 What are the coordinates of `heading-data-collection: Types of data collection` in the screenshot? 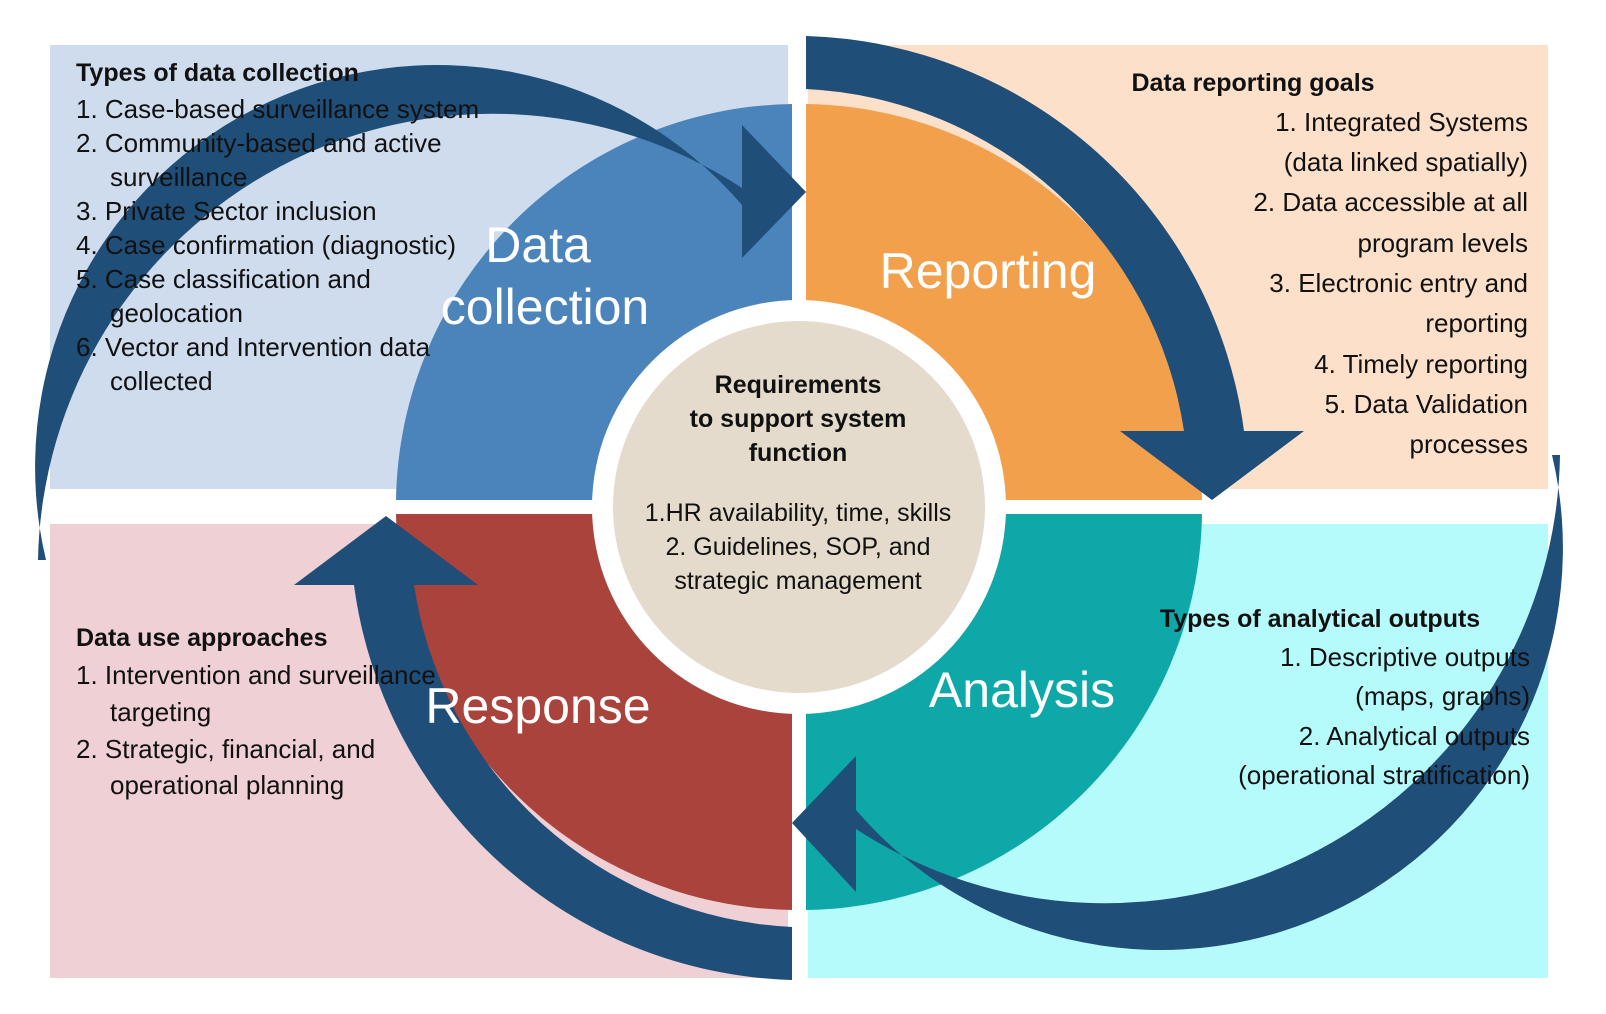 It's located at (217, 73).